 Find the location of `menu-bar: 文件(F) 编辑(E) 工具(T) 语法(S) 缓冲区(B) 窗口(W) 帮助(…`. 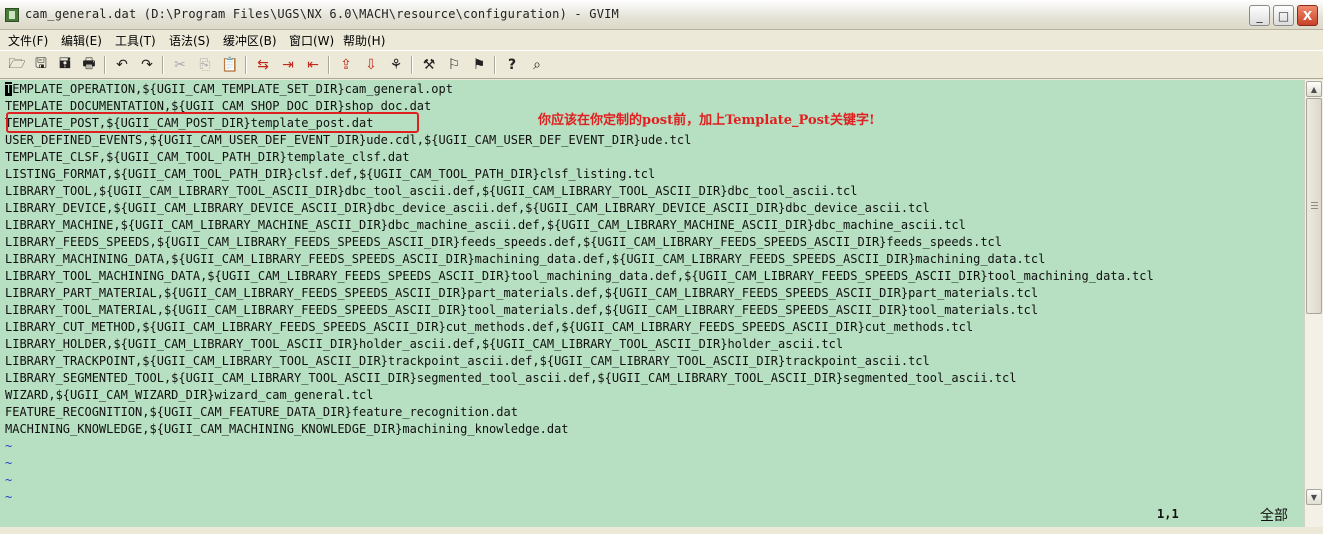

menu-bar: 文件(F) 编辑(E) 工具(T) 语法(S) 缓冲区(B) 窗口(W) 帮助(… is located at coordinates (661, 40).